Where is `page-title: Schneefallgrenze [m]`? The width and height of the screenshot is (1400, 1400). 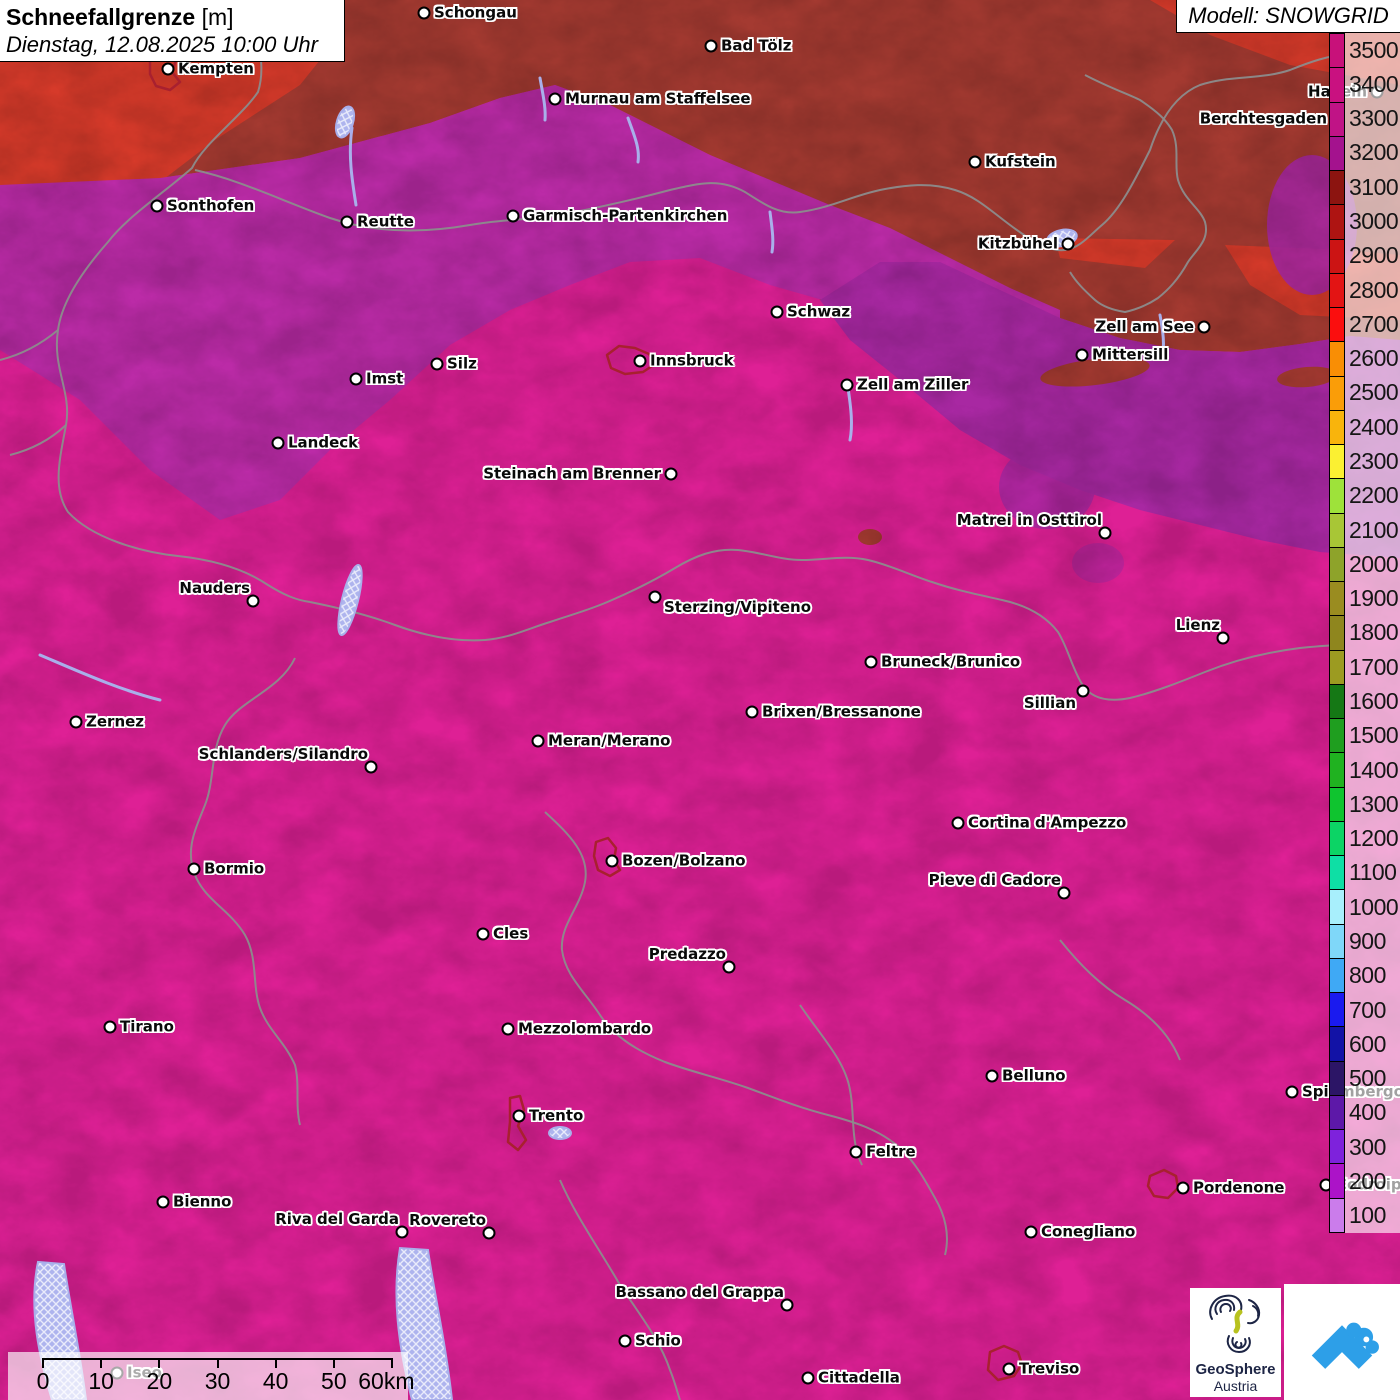 page-title: Schneefallgrenze [m] is located at coordinates (175, 17).